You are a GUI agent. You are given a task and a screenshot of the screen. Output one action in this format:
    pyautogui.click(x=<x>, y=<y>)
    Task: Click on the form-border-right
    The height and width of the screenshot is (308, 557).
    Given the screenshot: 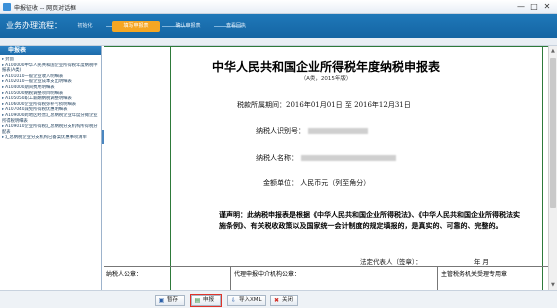 What is the action you would take?
    pyautogui.click(x=542, y=168)
    